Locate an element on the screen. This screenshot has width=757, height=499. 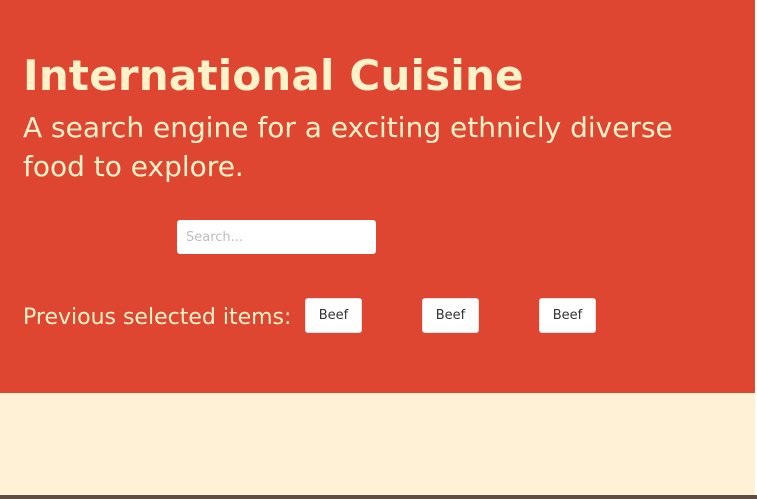
page-title: International Cuisine is located at coordinates (273, 75).